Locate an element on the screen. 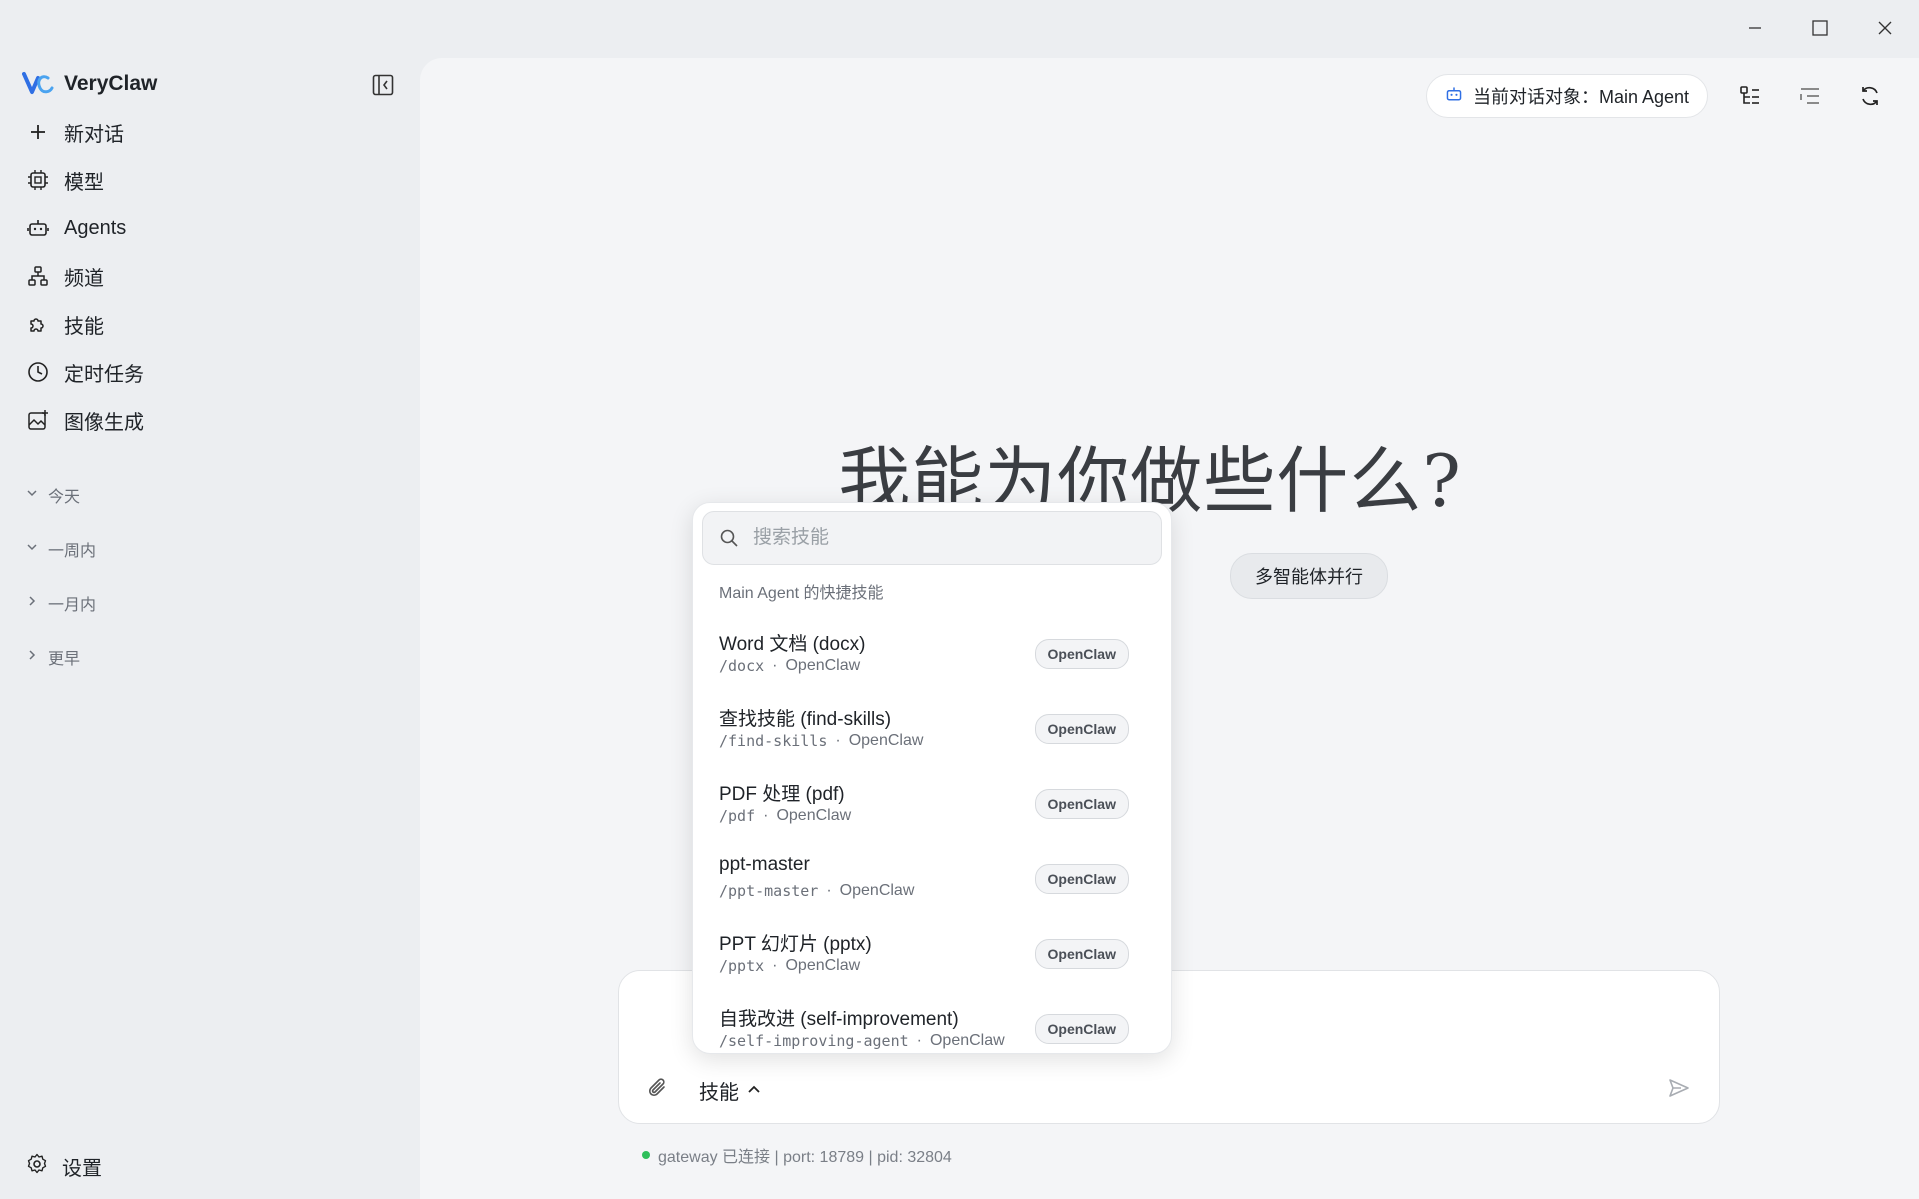  skill-item-pptx: PPT 幻灯片 (pptx) /pptx · OpenClaw OpenClaw is located at coordinates (932, 952).